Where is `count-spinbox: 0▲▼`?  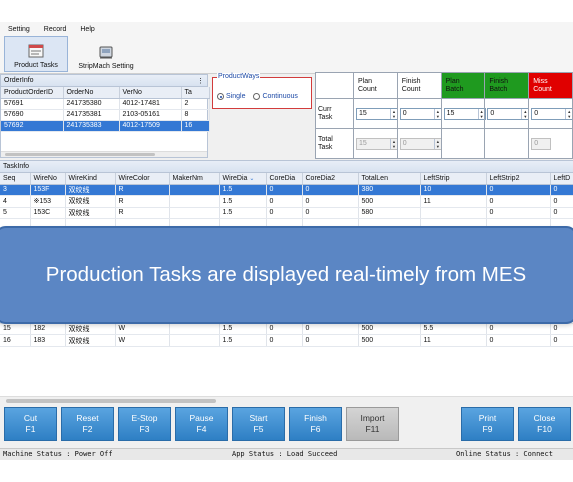 count-spinbox: 0▲▼ is located at coordinates (541, 143).